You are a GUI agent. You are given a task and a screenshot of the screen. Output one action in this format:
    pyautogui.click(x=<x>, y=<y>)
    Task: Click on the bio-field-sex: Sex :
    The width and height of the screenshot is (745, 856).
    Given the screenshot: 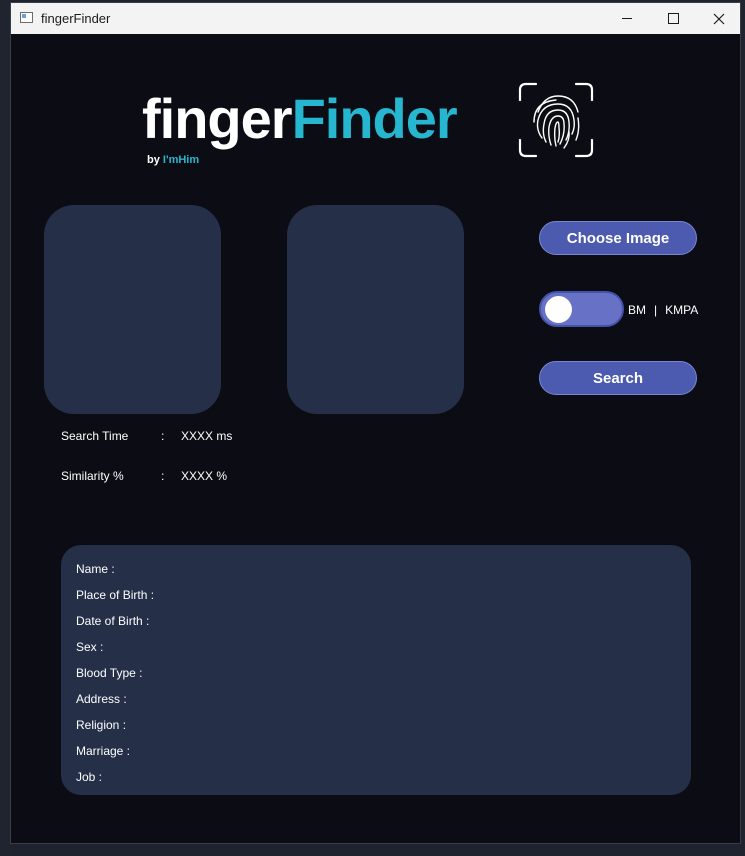 What is the action you would take?
    pyautogui.click(x=90, y=647)
    